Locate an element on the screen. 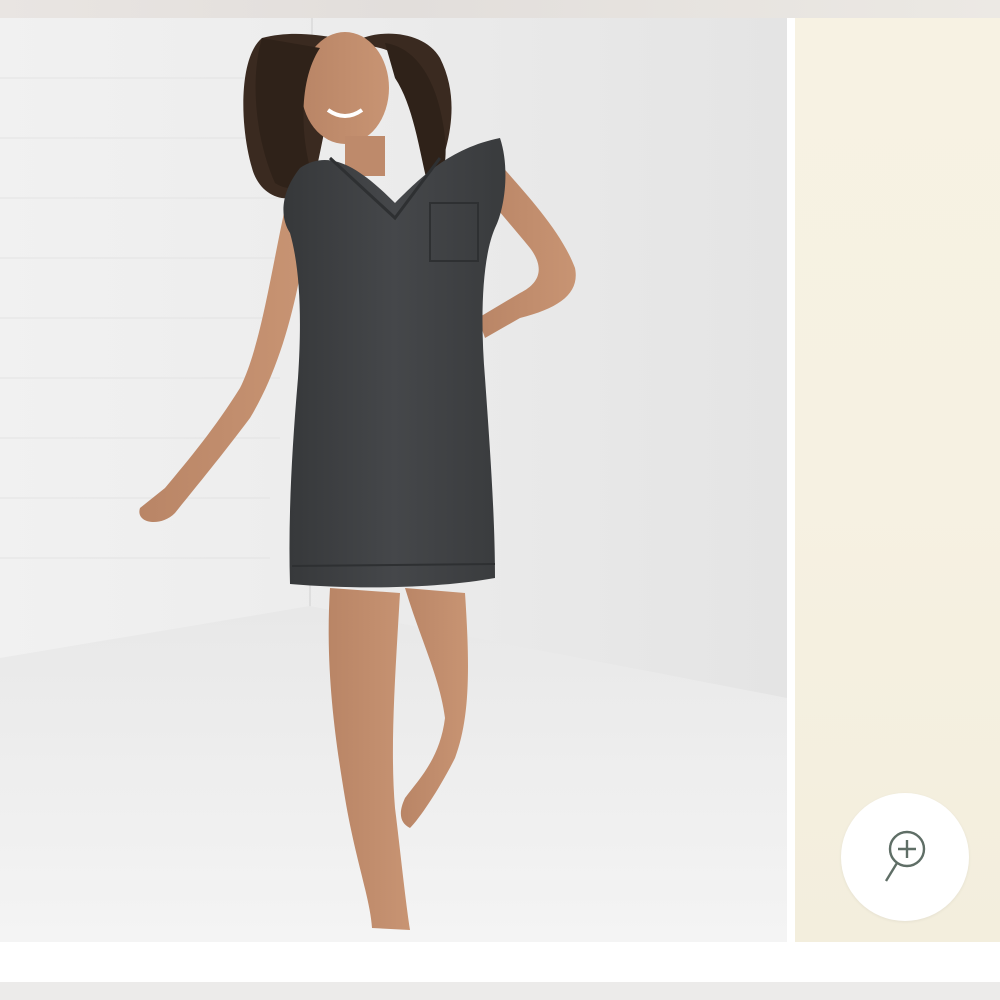  zoom-in-icon is located at coordinates (905, 856).